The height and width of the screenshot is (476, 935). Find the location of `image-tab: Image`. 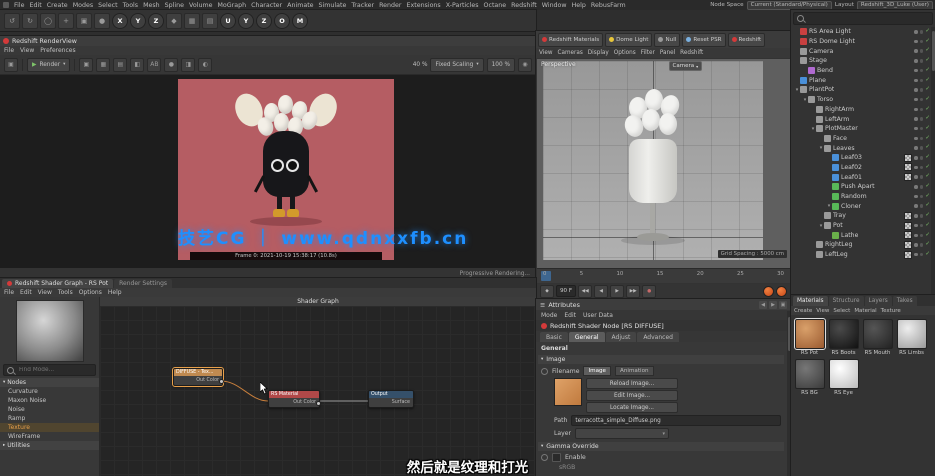

image-tab: Image is located at coordinates (597, 371).